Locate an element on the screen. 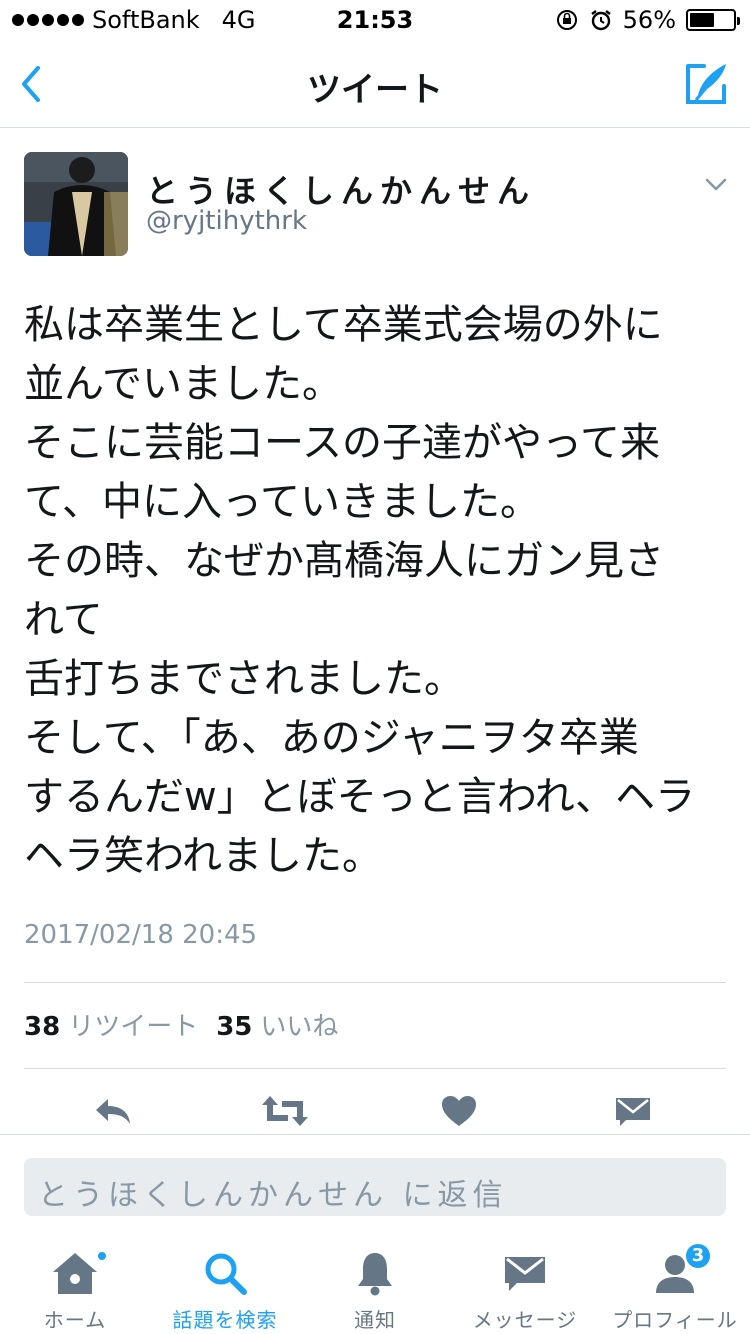 The width and height of the screenshot is (750, 1334). tab-search: 話題を検索 is located at coordinates (225, 1290).